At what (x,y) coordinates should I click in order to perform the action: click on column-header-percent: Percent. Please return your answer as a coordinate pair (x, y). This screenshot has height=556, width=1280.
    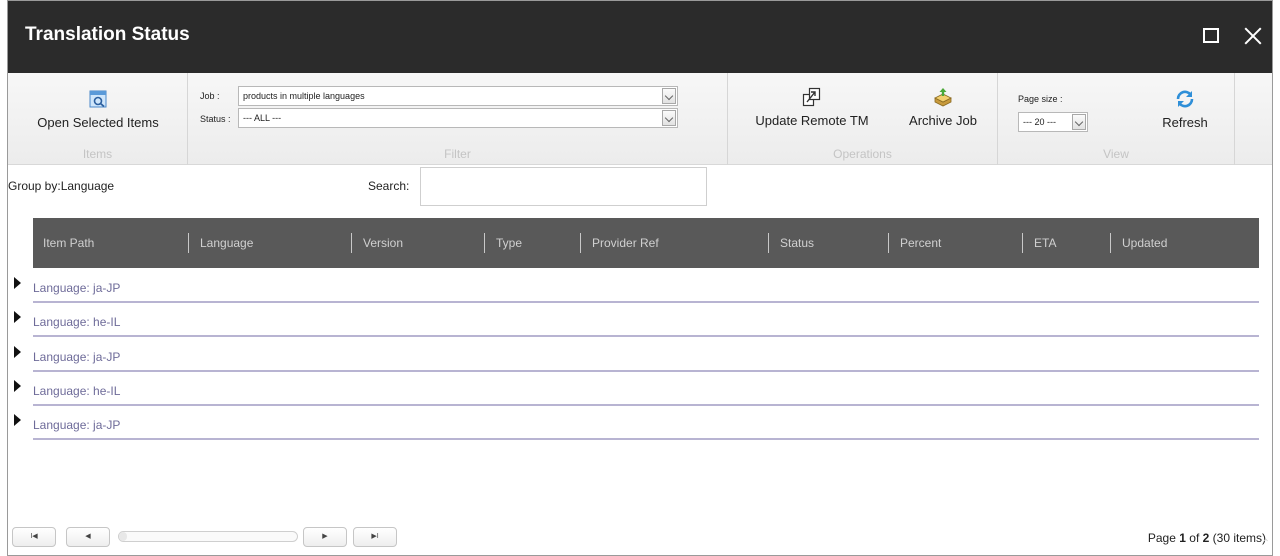
    Looking at the image, I should click on (920, 243).